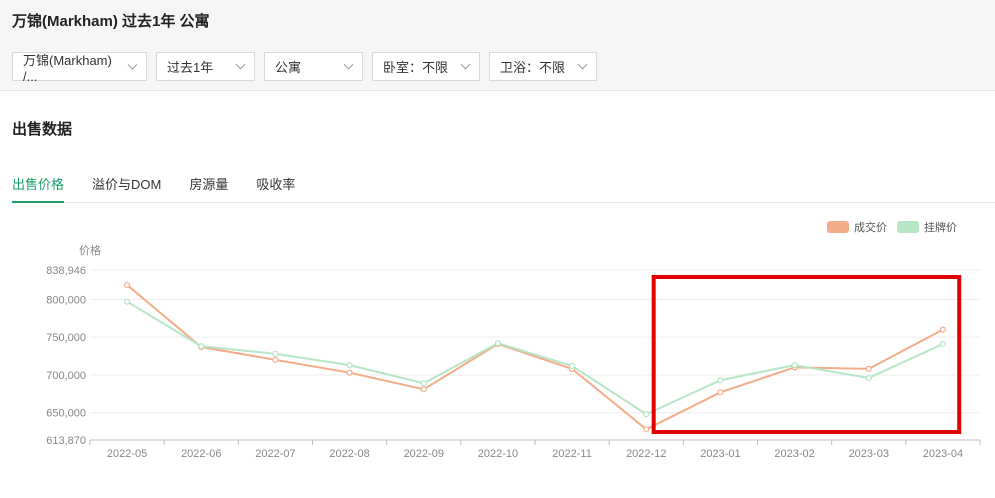 This screenshot has width=995, height=498. Describe the element at coordinates (66, 300) in the screenshot. I see `y-tick-label: 800,000` at that location.